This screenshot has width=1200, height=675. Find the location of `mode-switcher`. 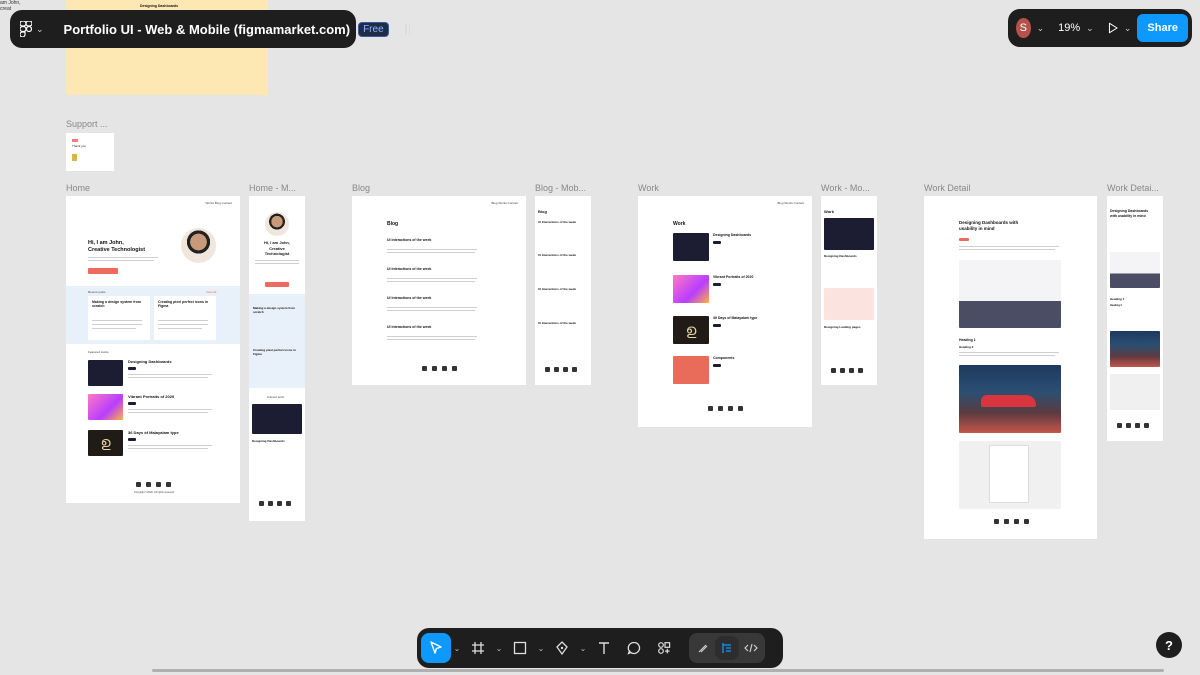

mode-switcher is located at coordinates (727, 648).